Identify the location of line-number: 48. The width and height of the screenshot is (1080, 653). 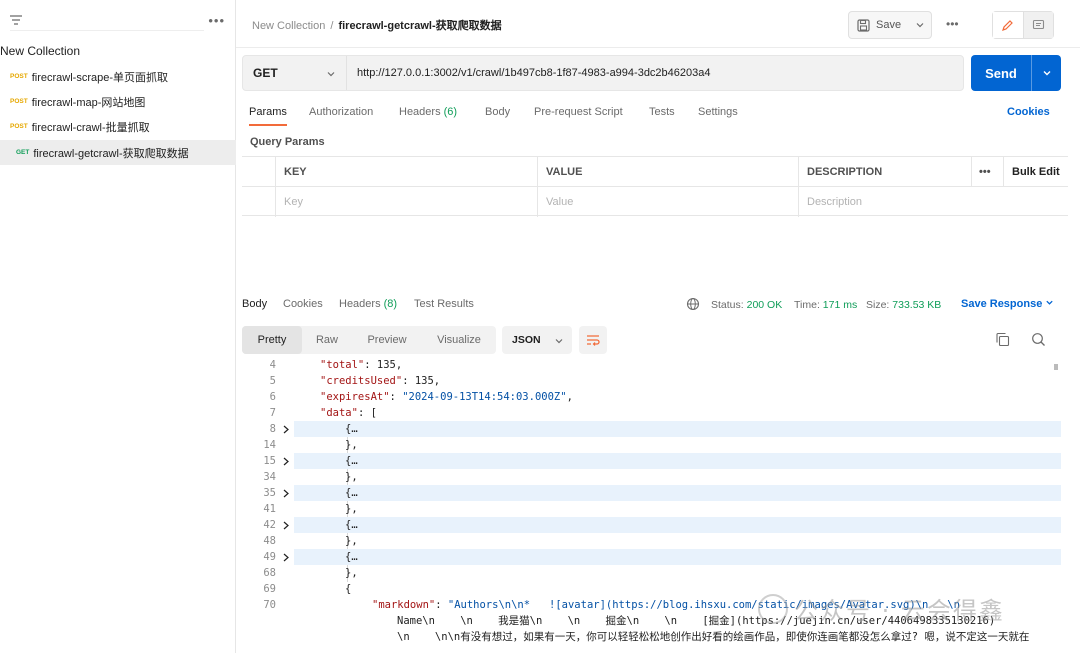
(269, 541).